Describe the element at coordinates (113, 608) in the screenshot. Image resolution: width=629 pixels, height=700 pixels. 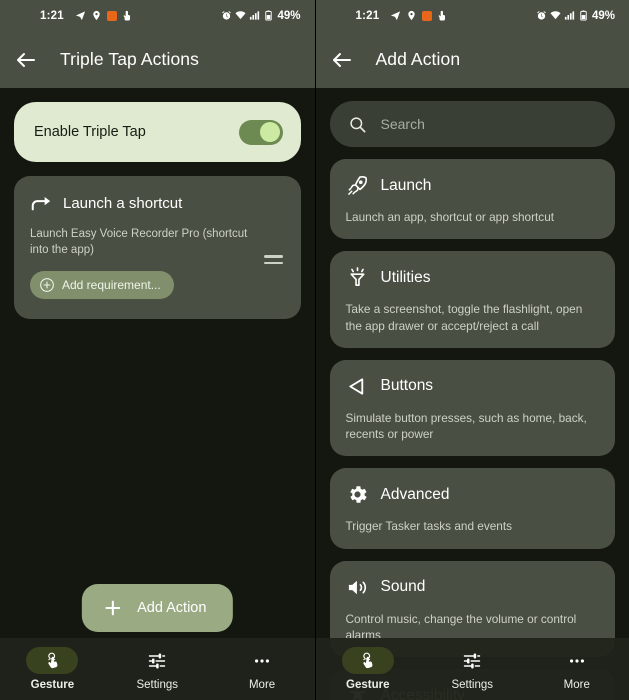
I see `plus-icon` at that location.